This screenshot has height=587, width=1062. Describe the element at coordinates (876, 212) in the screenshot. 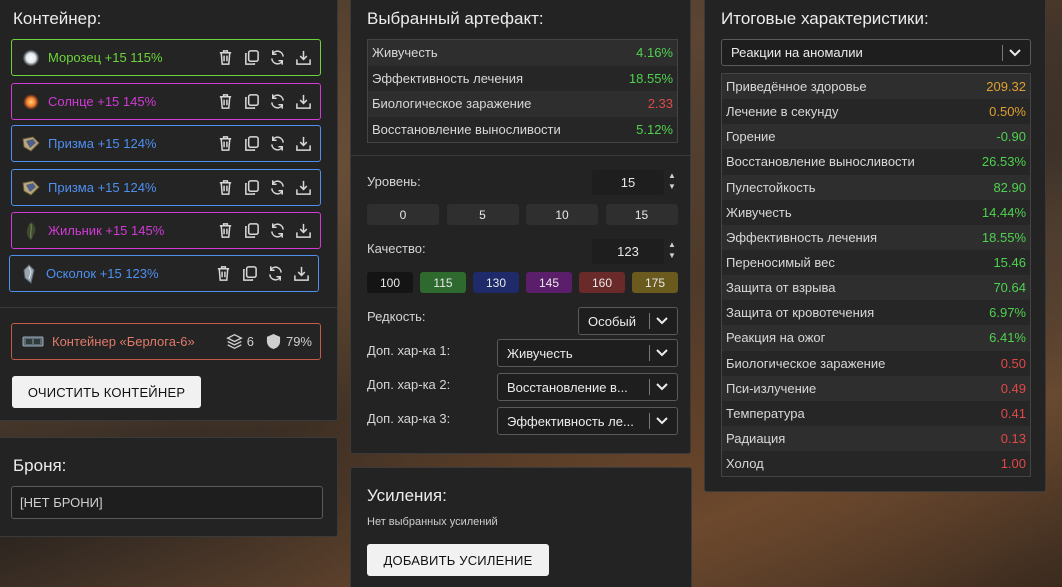

I see `totals-row: Живучесть 14.44%` at that location.